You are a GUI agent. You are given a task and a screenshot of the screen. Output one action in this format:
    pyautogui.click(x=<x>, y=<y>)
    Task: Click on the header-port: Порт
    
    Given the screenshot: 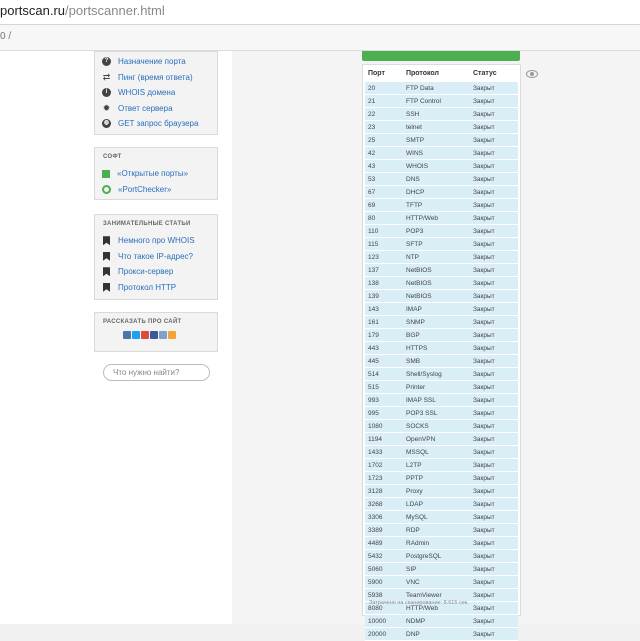 What is the action you would take?
    pyautogui.click(x=376, y=73)
    